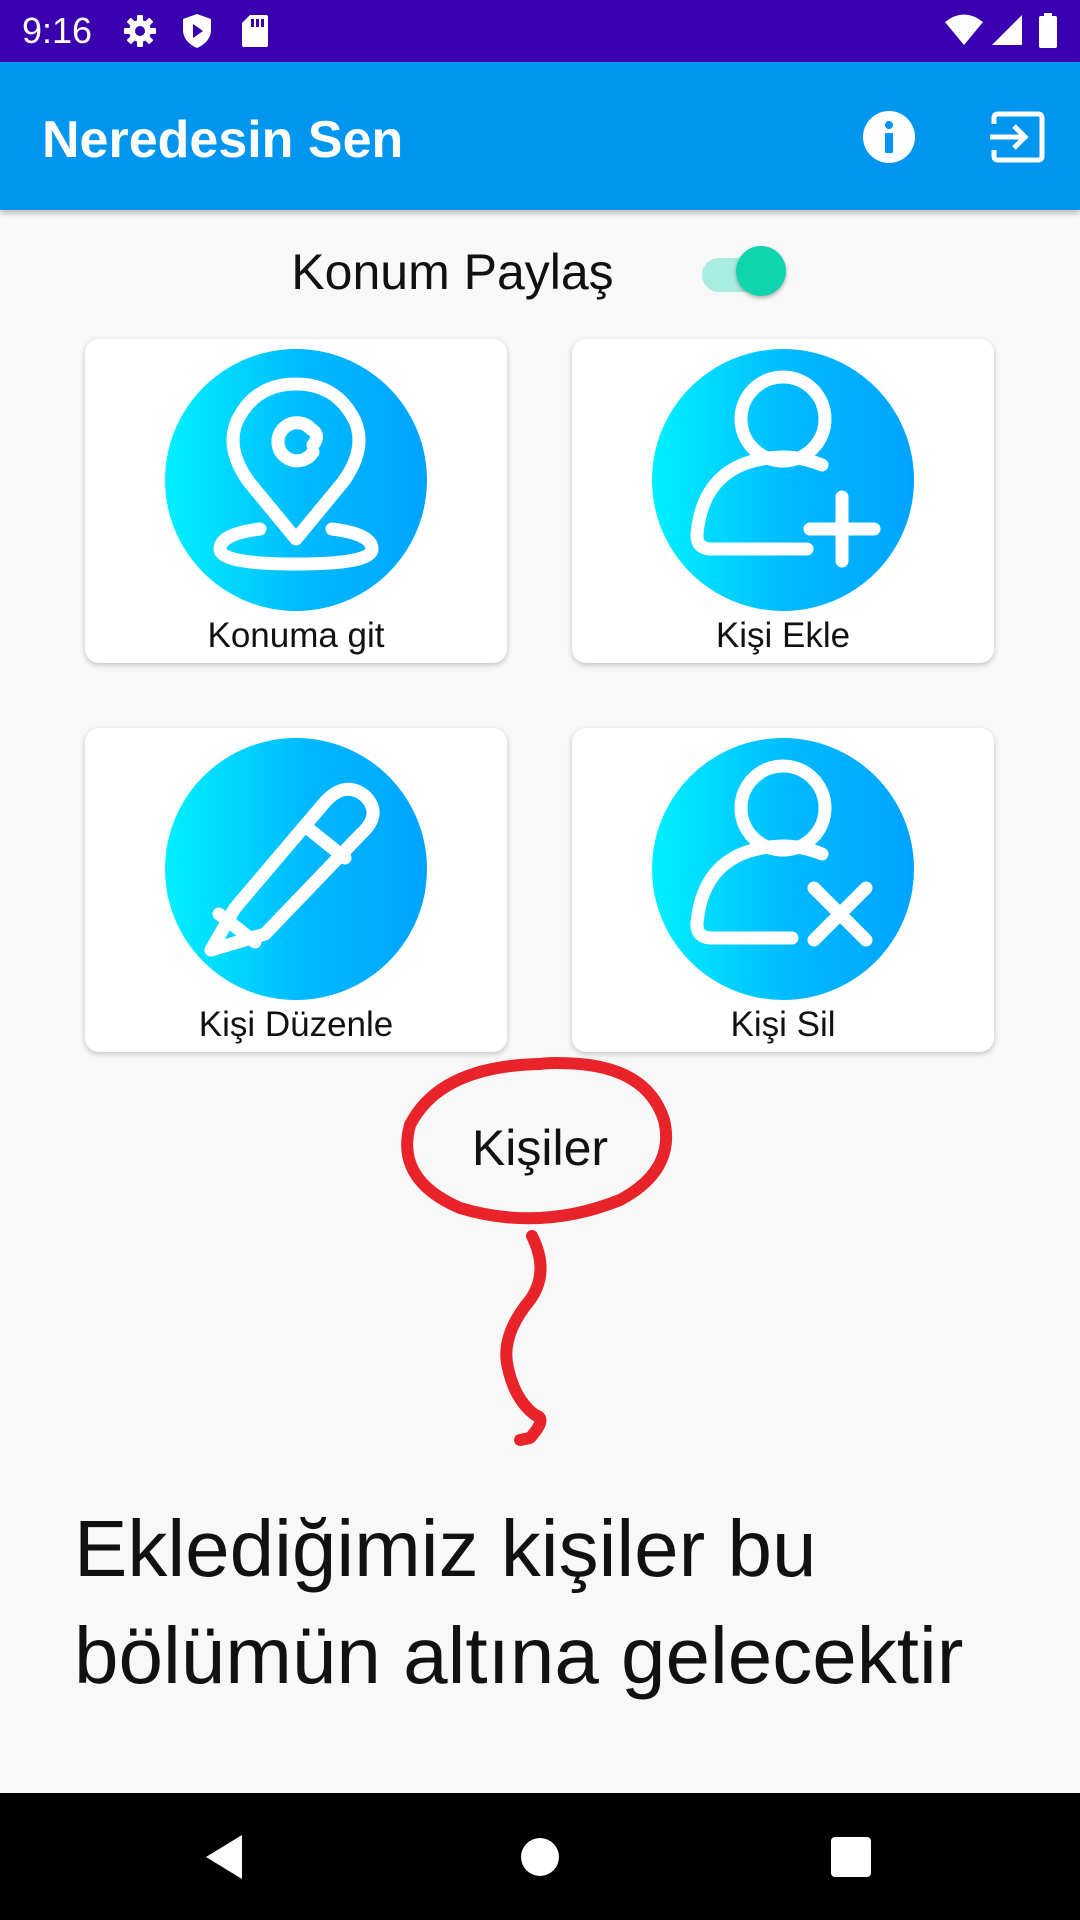 The image size is (1080, 1920). I want to click on remove-person-card: Kişi Sil, so click(783, 890).